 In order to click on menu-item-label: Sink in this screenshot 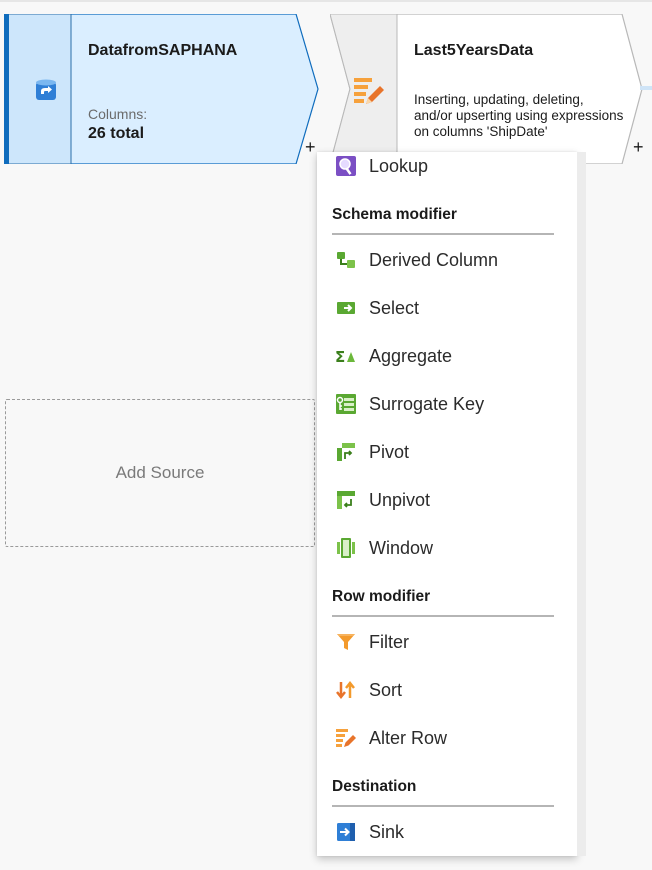, I will do `click(387, 831)`.